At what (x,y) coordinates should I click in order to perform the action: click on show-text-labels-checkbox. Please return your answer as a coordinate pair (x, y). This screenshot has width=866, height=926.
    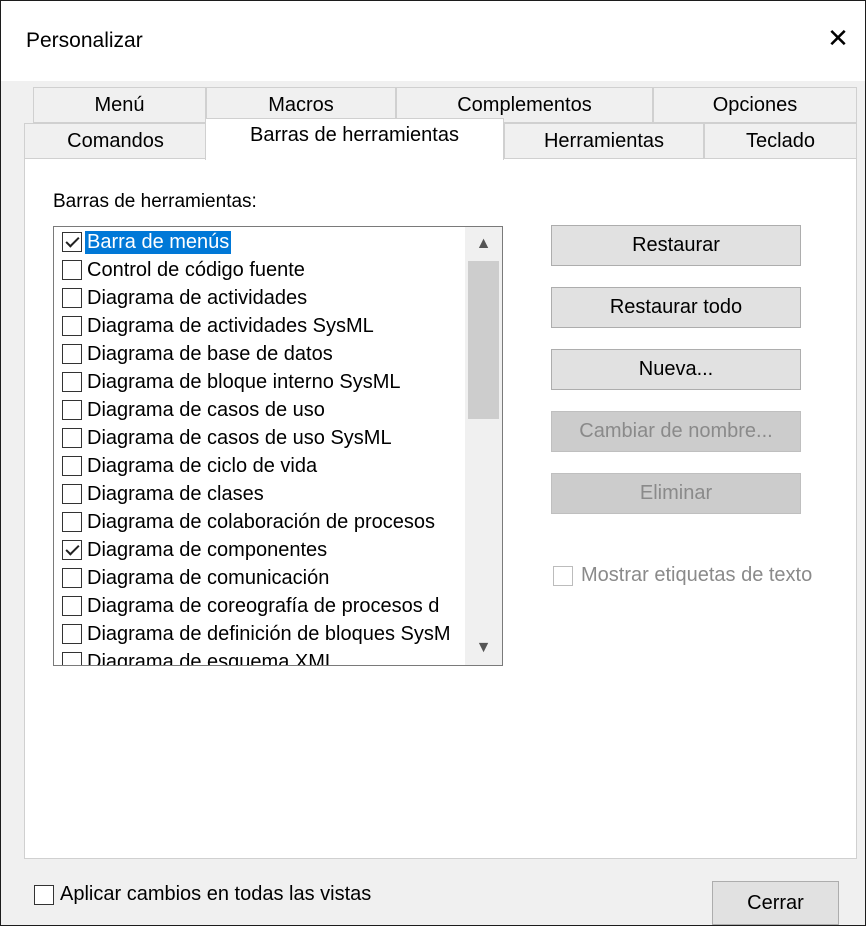
    Looking at the image, I should click on (563, 575).